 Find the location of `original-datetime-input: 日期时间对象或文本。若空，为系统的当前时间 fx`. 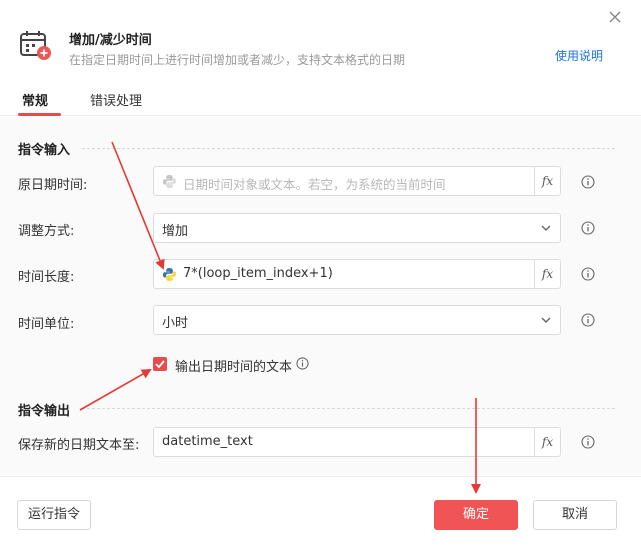

original-datetime-input: 日期时间对象或文本。若空，为系统的当前时间 fx is located at coordinates (357, 181).